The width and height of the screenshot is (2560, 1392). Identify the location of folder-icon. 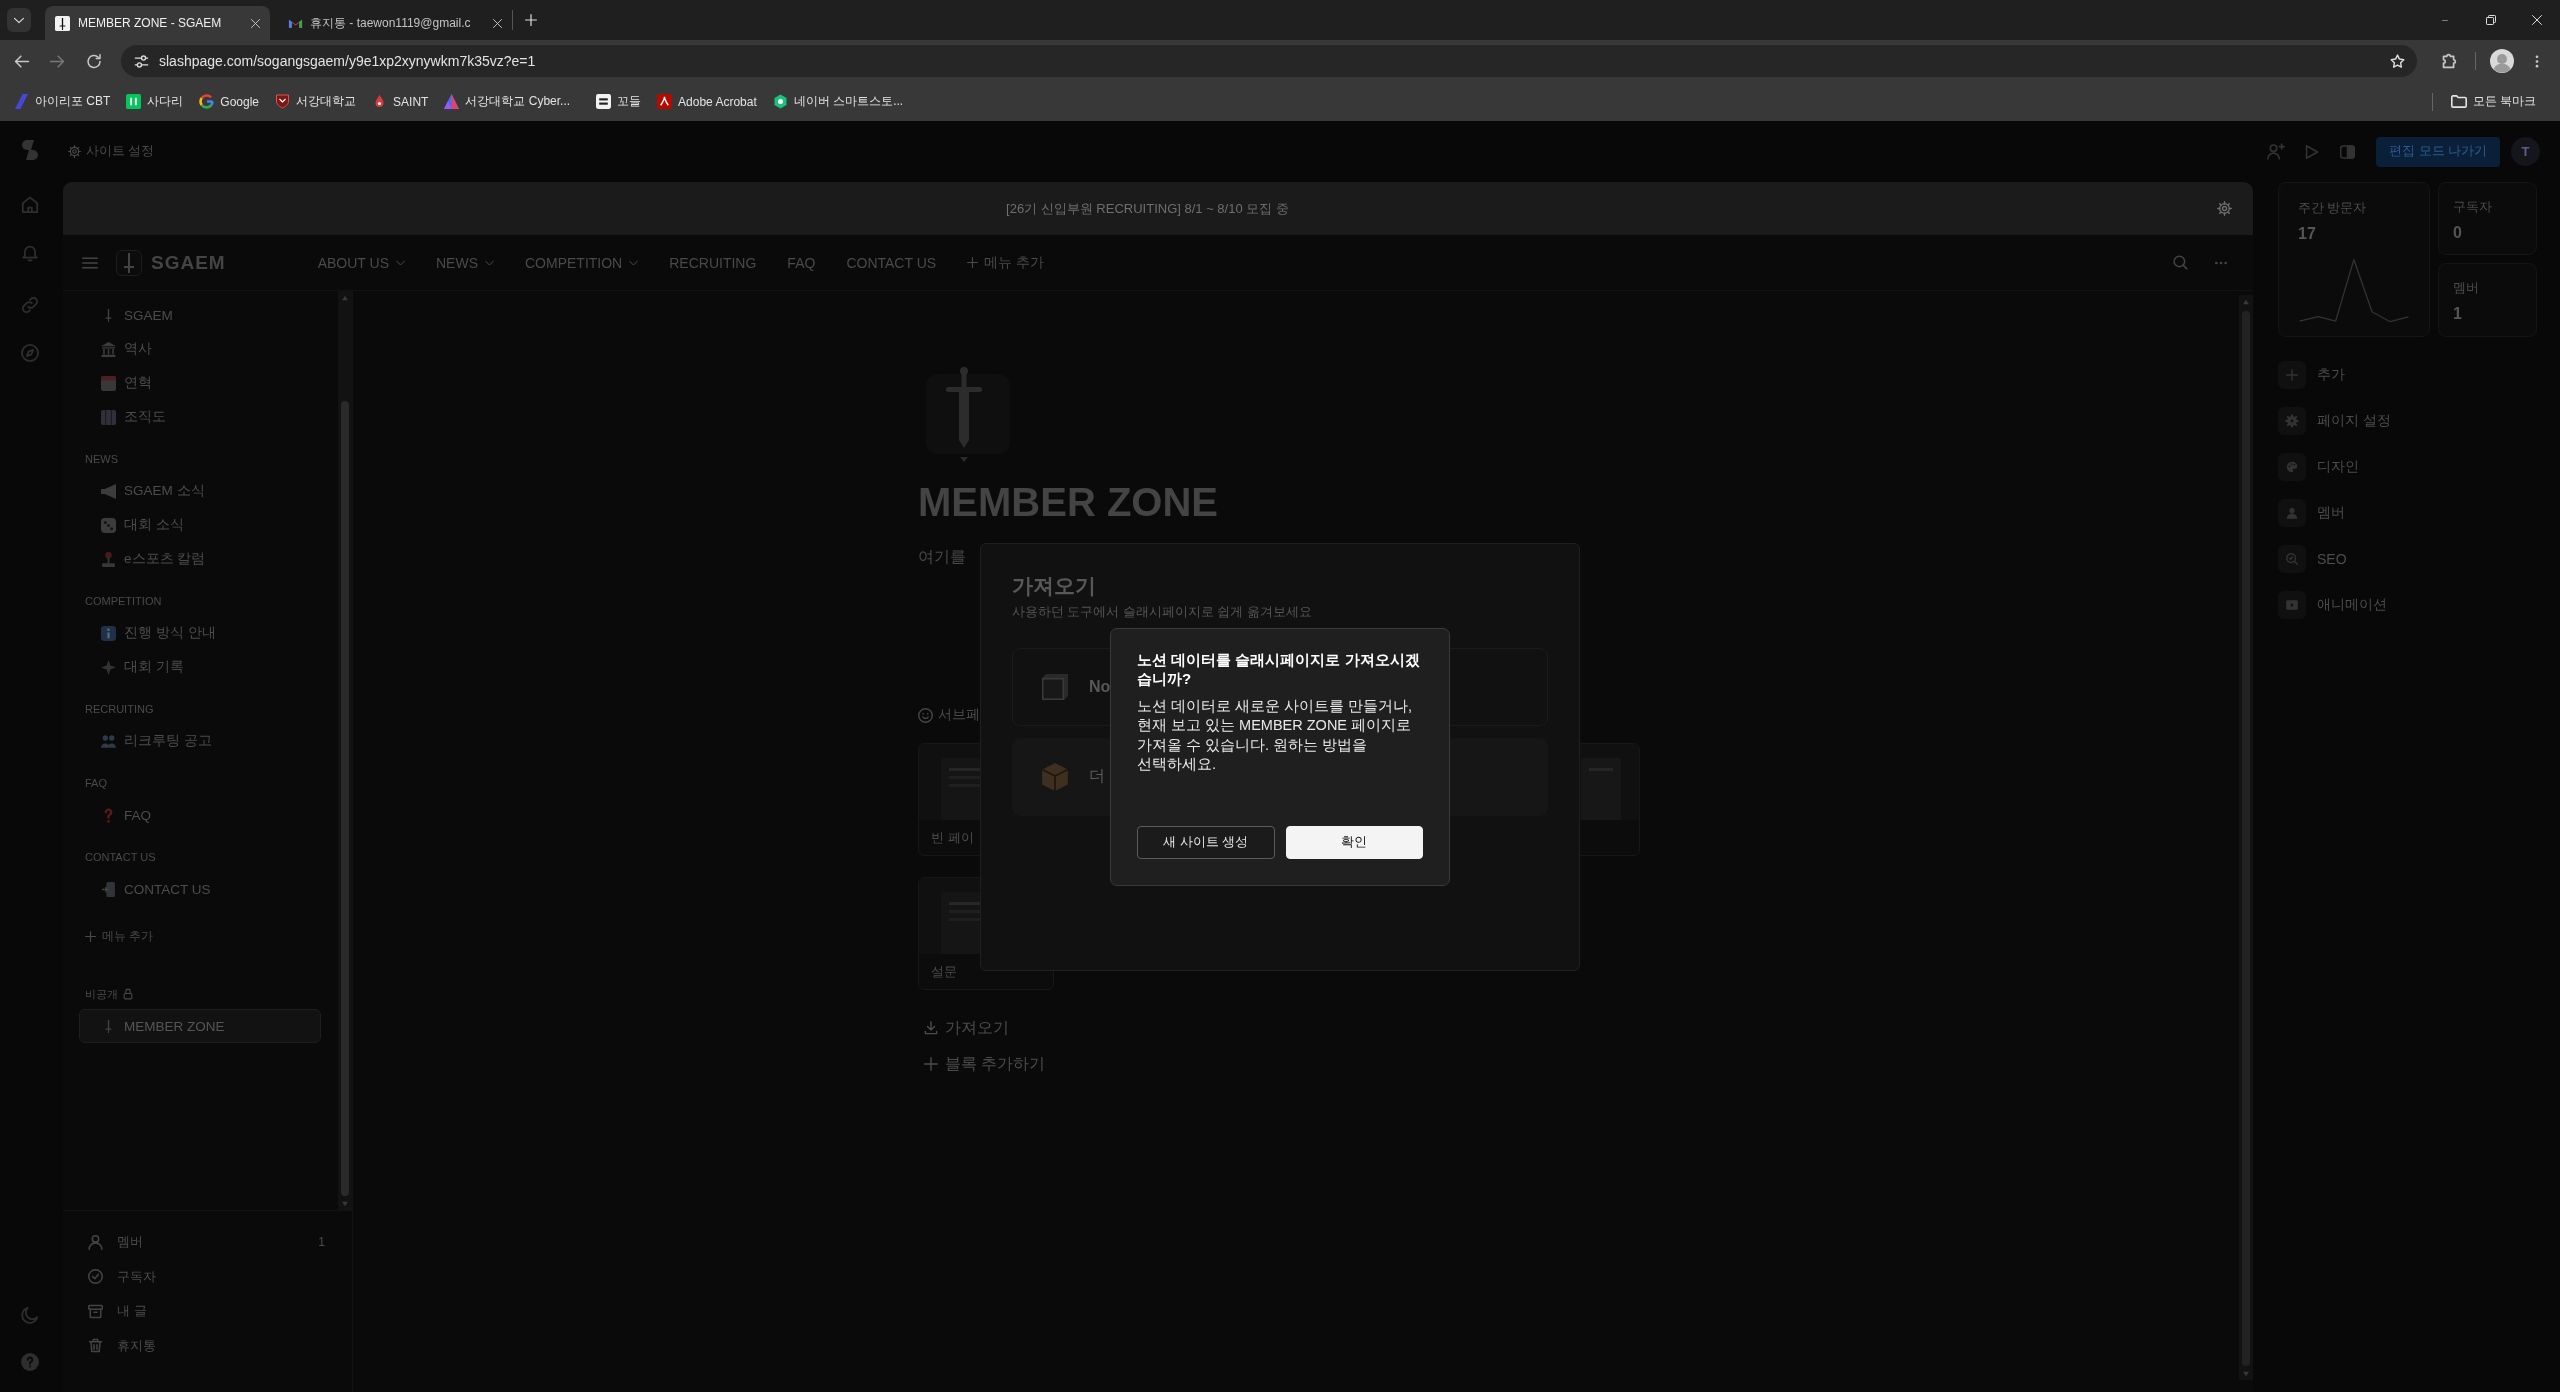
(2458, 101).